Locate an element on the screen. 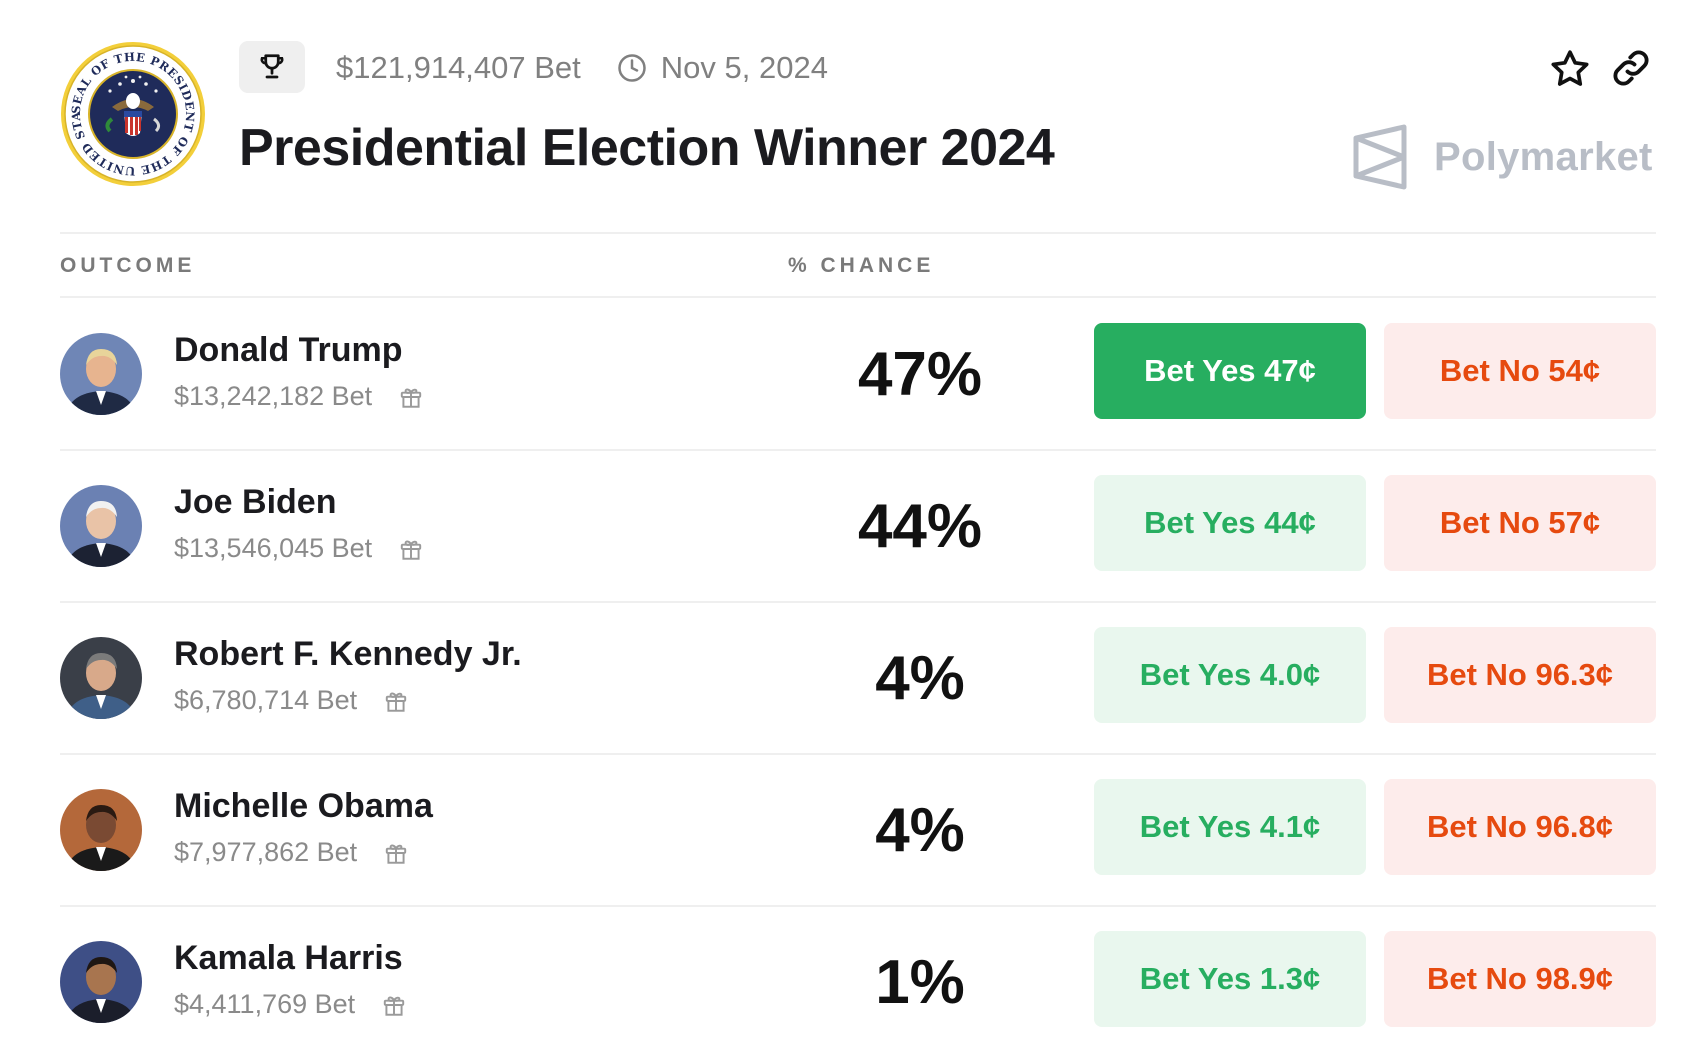  candidate-name: Joe Biden is located at coordinates (255, 502).